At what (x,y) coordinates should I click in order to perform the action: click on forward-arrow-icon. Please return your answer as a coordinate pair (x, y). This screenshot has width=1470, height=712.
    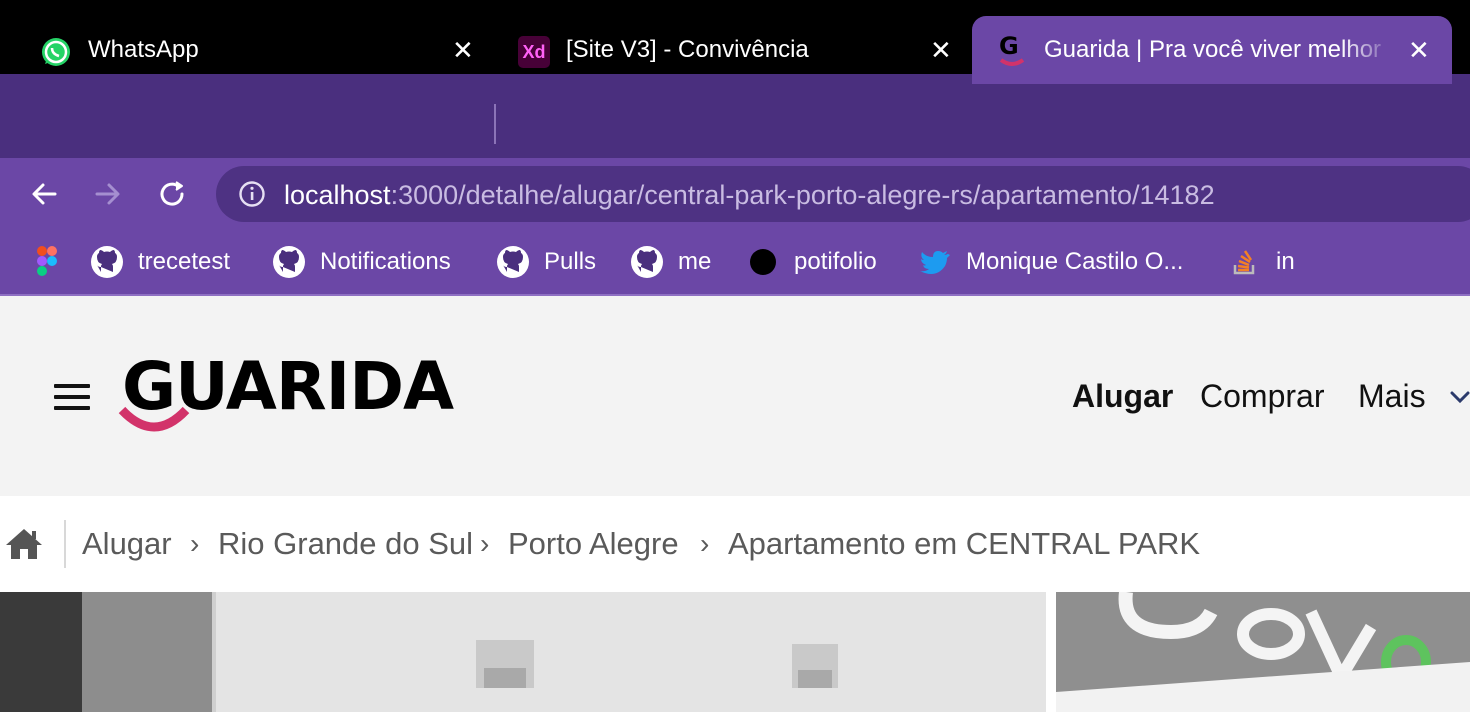
    Looking at the image, I should click on (107, 194).